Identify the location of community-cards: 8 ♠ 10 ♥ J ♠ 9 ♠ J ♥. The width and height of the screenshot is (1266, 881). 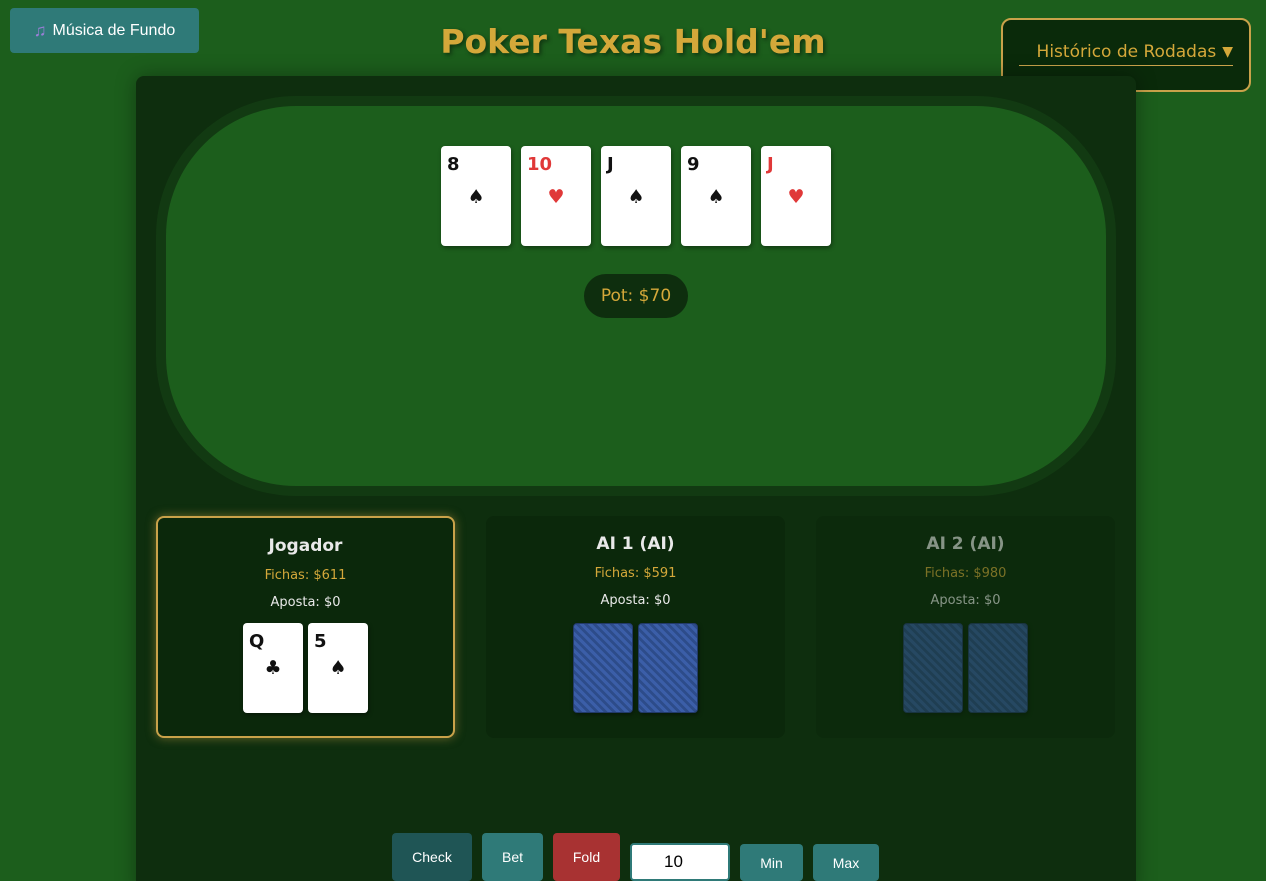
(636, 196).